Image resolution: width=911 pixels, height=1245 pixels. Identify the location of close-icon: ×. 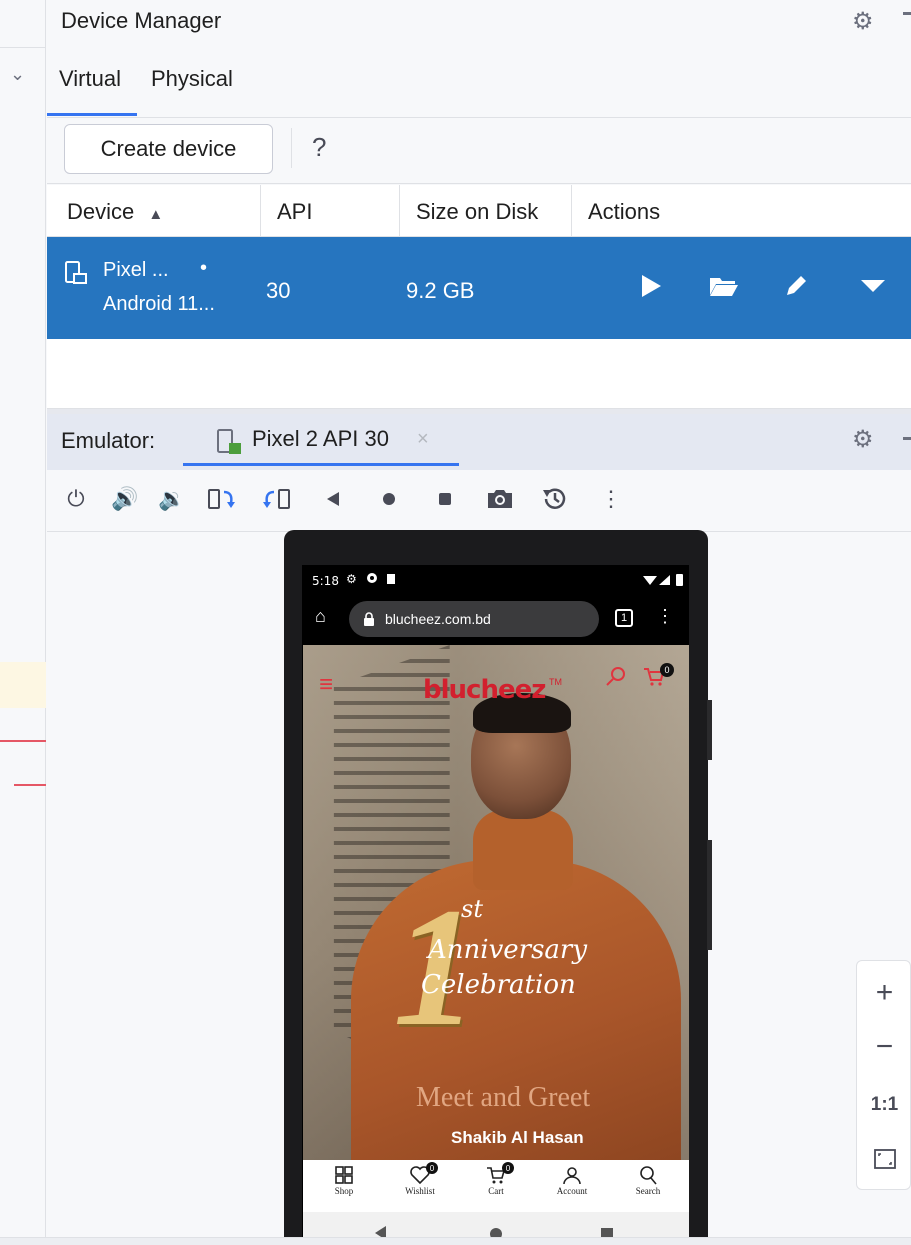
(423, 439).